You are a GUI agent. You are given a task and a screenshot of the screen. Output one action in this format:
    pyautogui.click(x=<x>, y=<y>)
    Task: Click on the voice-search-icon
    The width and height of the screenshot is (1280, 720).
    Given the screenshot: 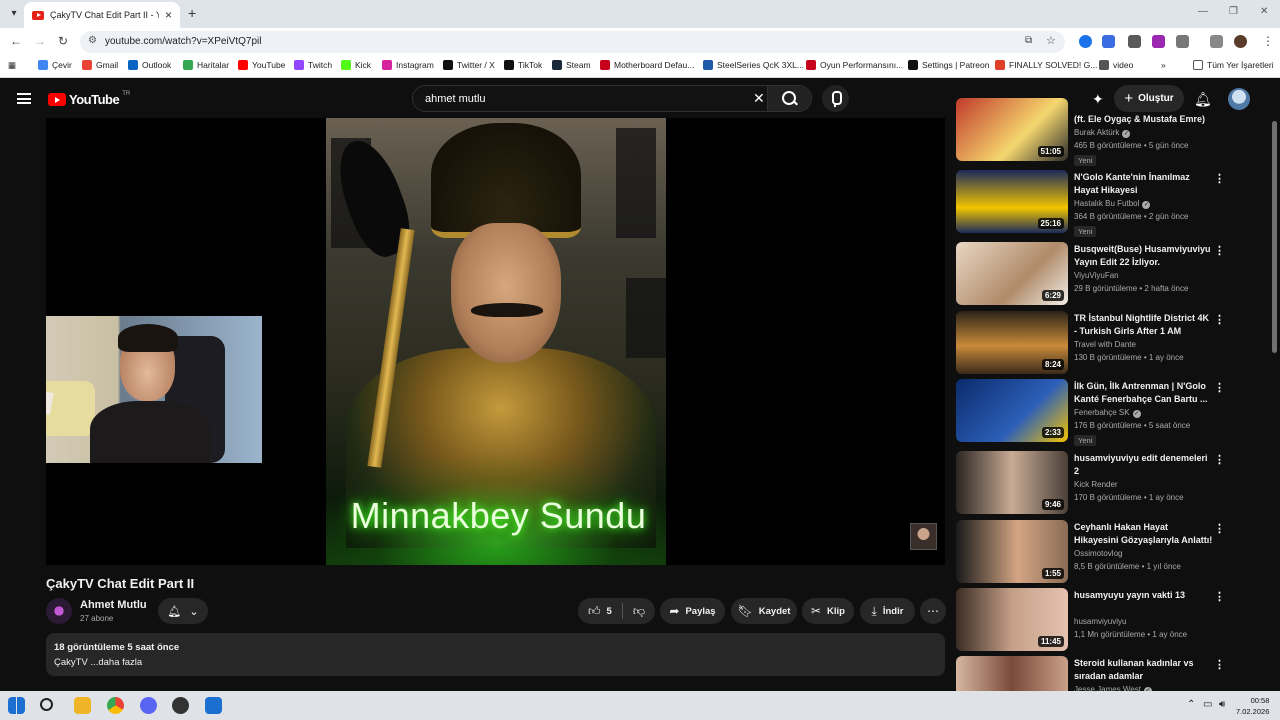 What is the action you would take?
    pyautogui.click(x=835, y=98)
    